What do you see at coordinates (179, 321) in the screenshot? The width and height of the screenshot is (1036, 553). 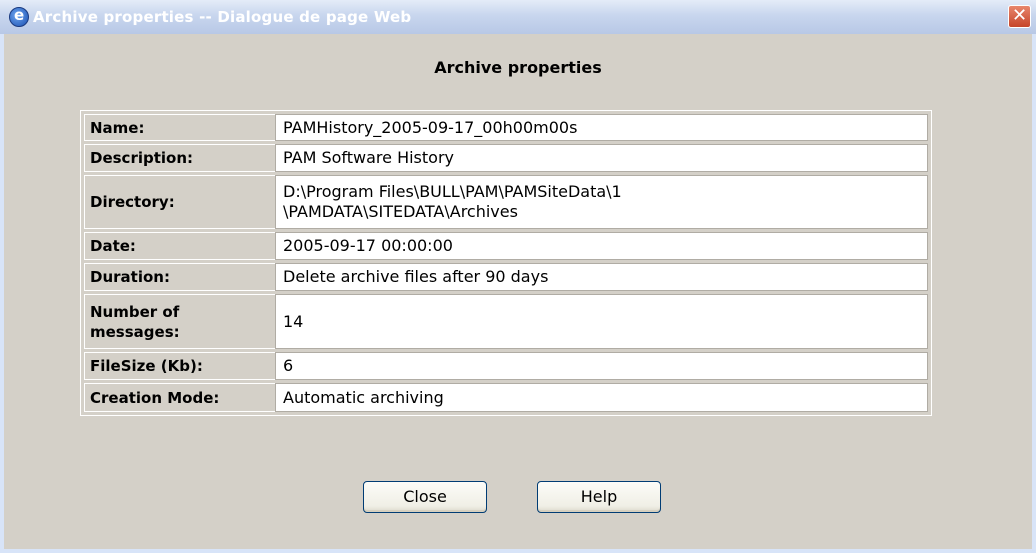 I see `property-label: Number of messages:` at bounding box center [179, 321].